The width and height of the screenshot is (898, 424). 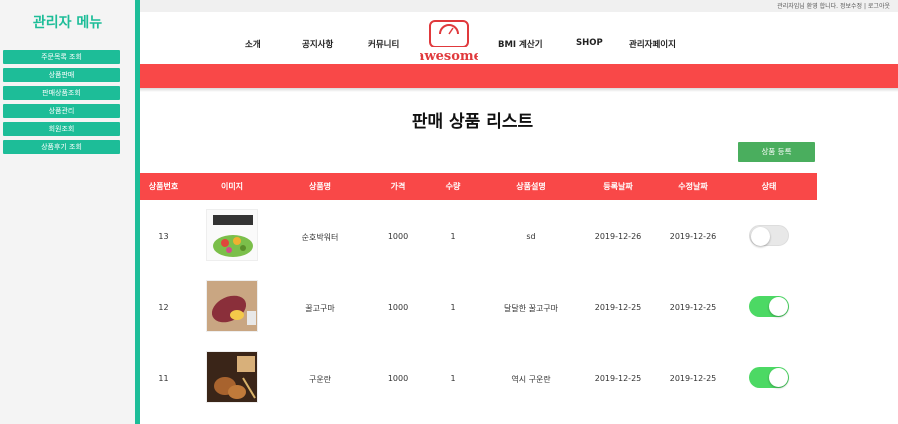 What do you see at coordinates (589, 43) in the screenshot?
I see `nav-item-shop: SHOP` at bounding box center [589, 43].